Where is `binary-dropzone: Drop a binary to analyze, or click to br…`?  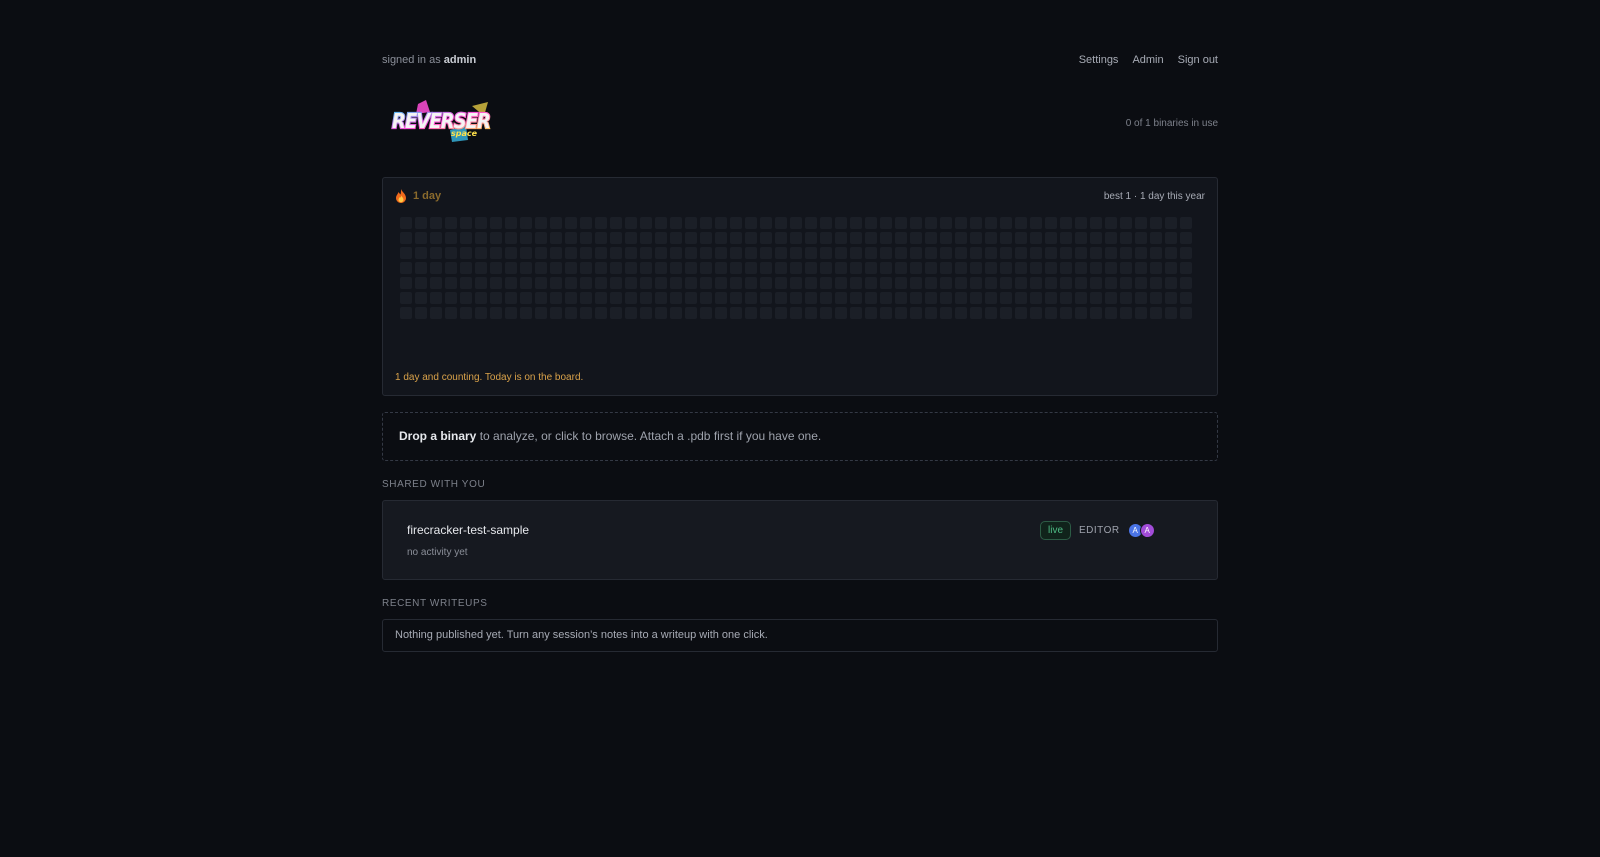 binary-dropzone: Drop a binary to analyze, or click to br… is located at coordinates (800, 436).